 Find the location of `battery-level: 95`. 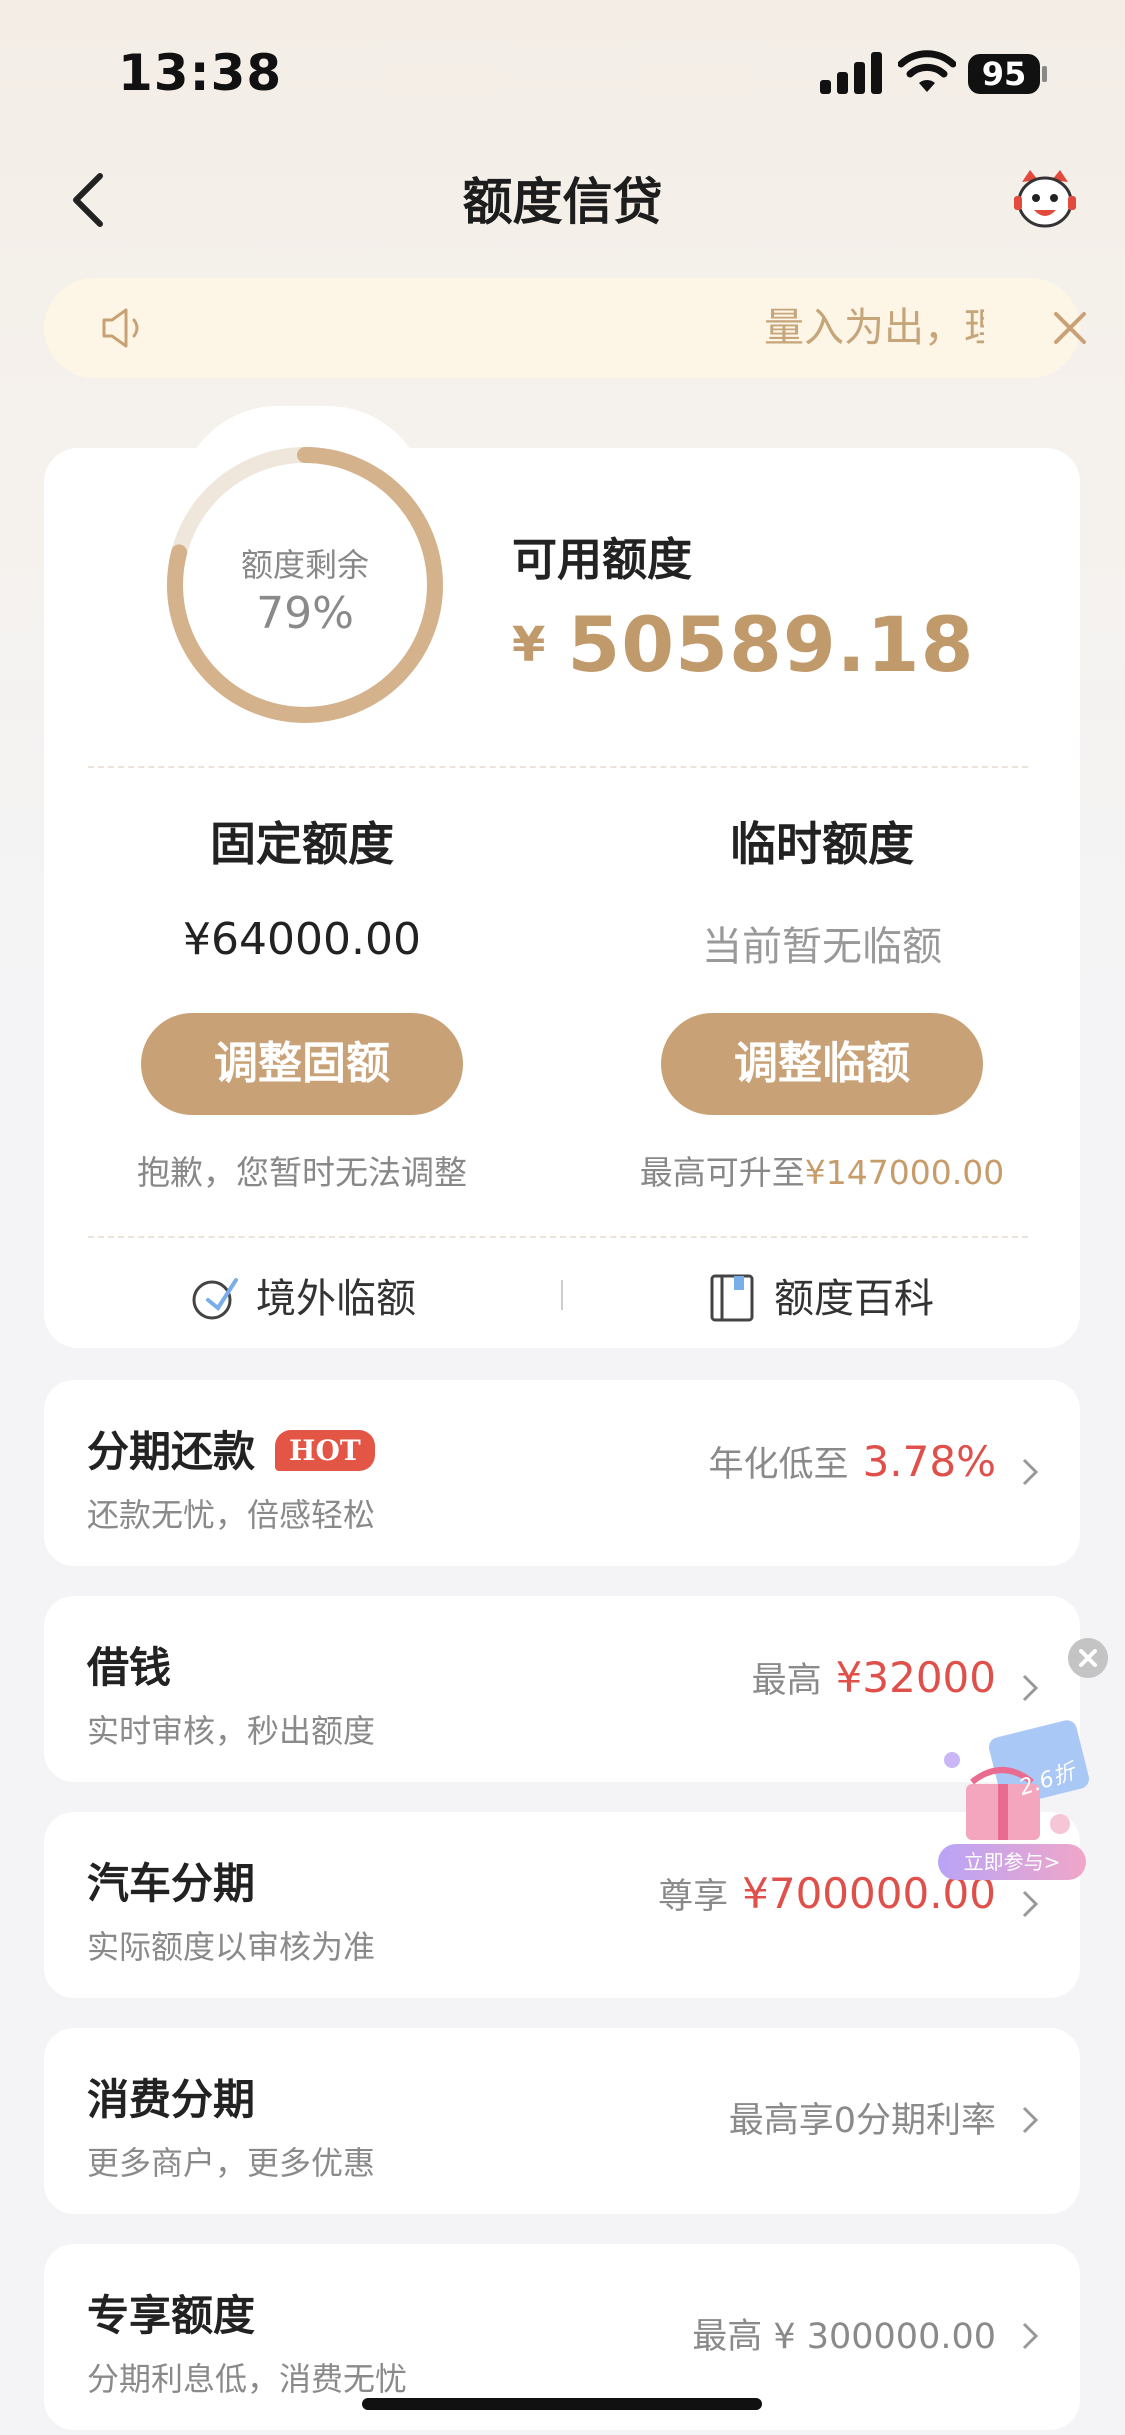

battery-level: 95 is located at coordinates (1004, 74).